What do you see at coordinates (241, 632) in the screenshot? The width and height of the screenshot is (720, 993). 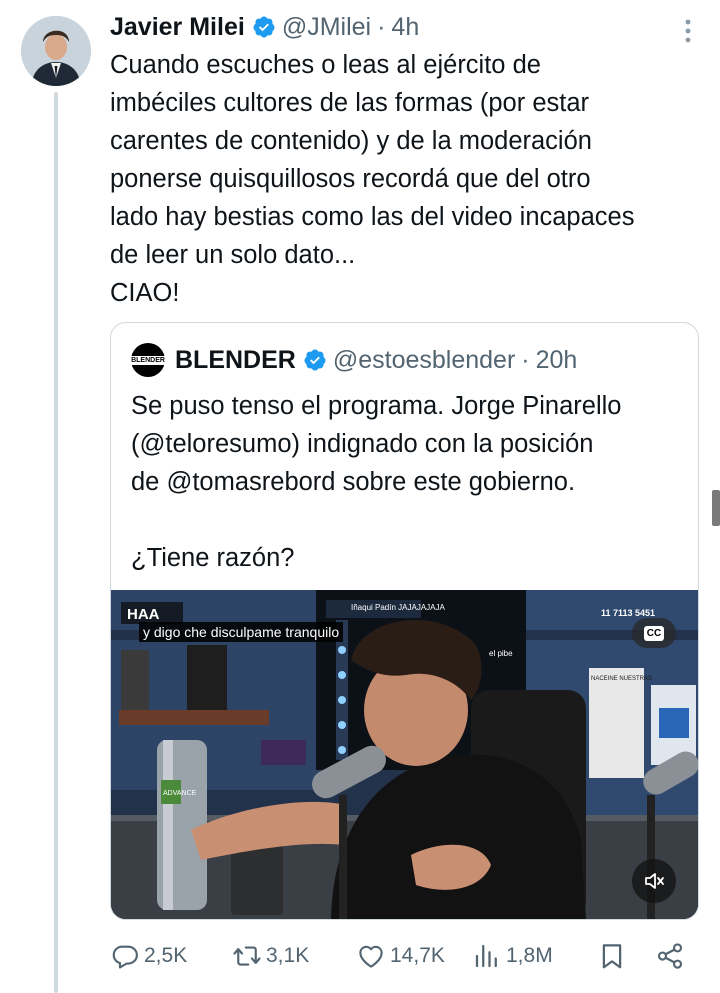 I see `video-subtitle: y digo che disculpame tranquilo` at bounding box center [241, 632].